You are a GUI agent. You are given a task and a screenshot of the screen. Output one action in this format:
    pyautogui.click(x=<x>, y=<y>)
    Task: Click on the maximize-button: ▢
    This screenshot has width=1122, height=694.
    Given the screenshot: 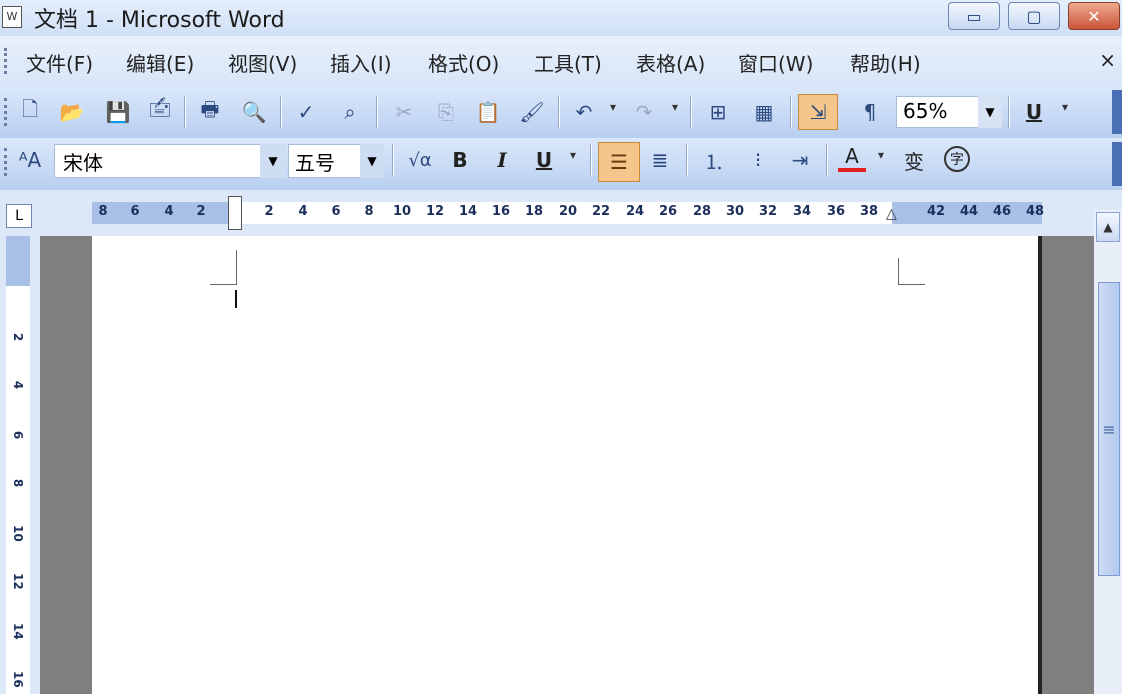 What is the action you would take?
    pyautogui.click(x=1034, y=16)
    